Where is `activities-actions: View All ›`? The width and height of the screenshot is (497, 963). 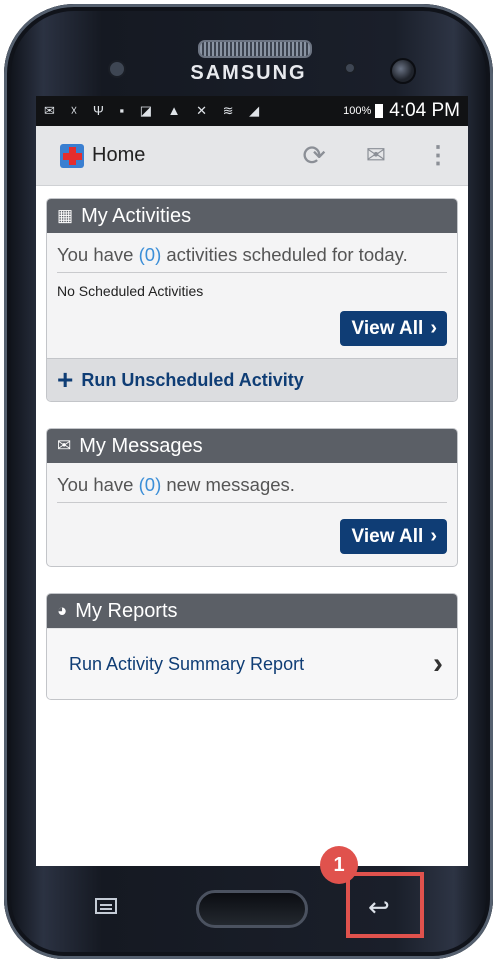
activities-actions: View All › is located at coordinates (252, 331).